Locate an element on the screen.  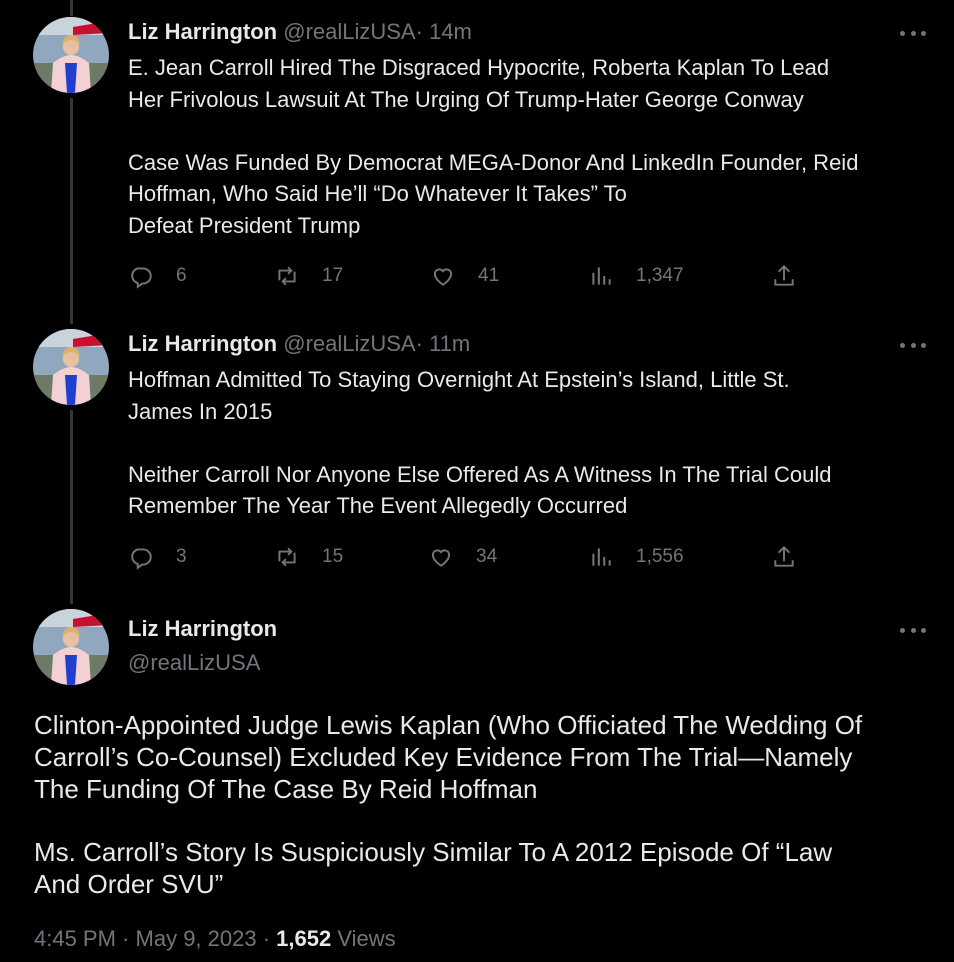
post-date: May 9, 2023 is located at coordinates (196, 938).